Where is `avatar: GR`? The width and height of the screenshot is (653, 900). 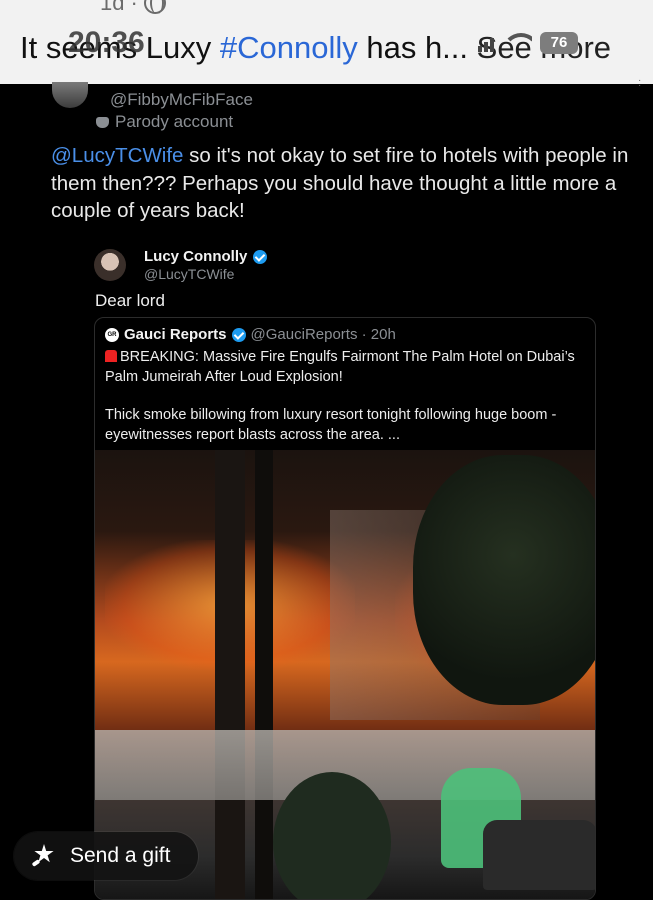 avatar: GR is located at coordinates (112, 334).